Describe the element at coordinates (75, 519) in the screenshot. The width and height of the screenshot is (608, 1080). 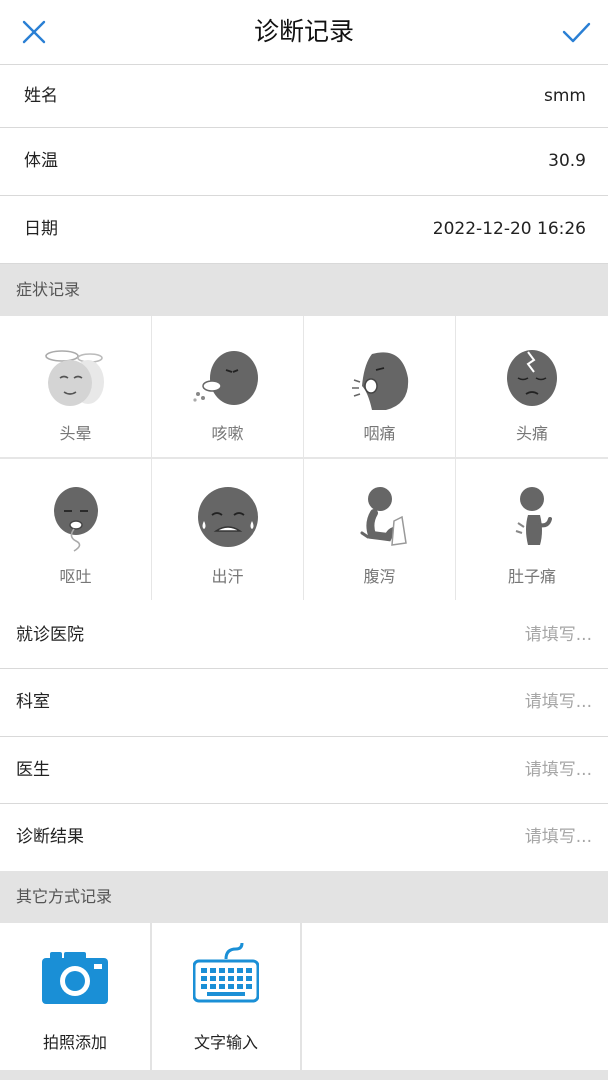
I see `vomit-face-icon` at that location.